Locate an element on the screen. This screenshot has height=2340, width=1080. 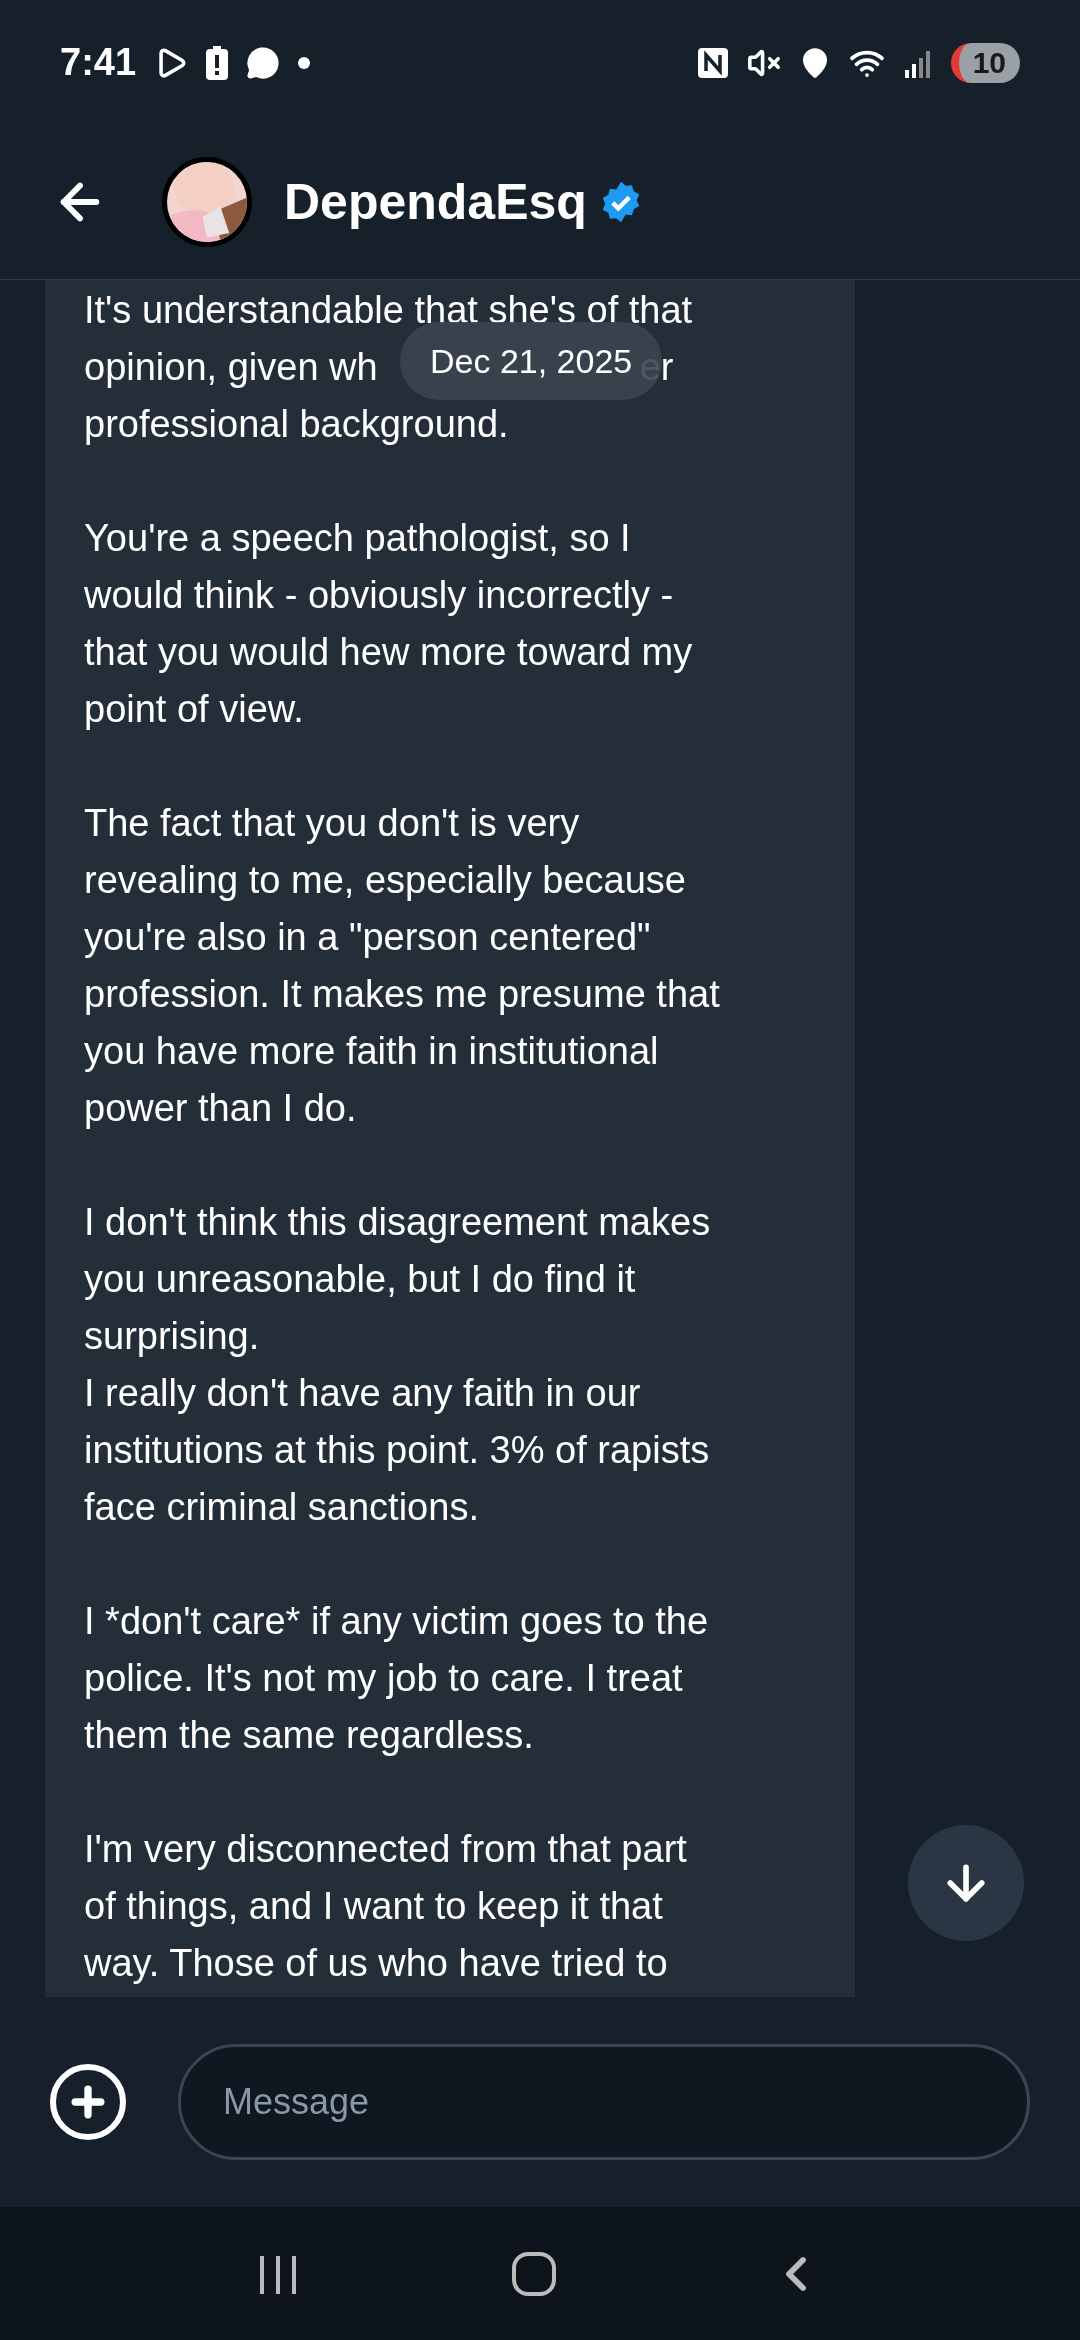
add-button is located at coordinates (88, 2102).